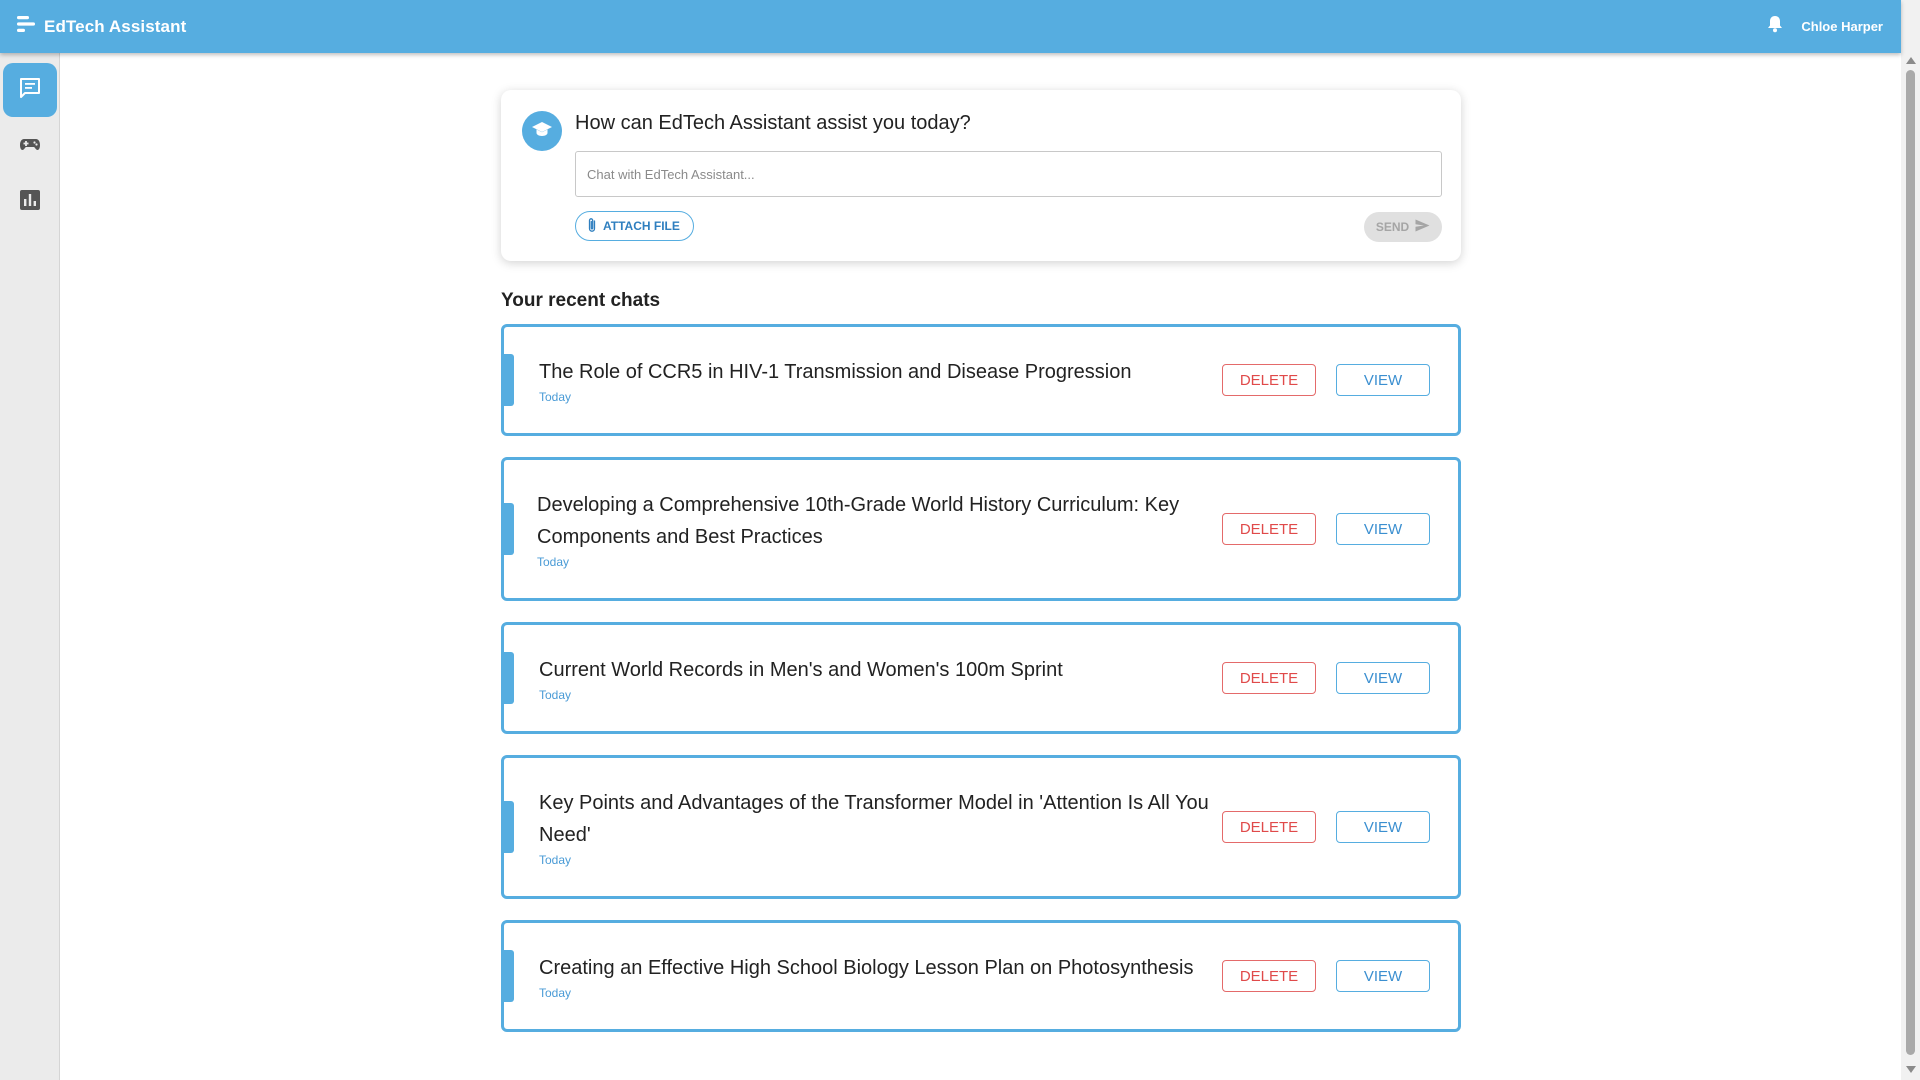 The image size is (1920, 1080). I want to click on send-icon, so click(1422, 227).